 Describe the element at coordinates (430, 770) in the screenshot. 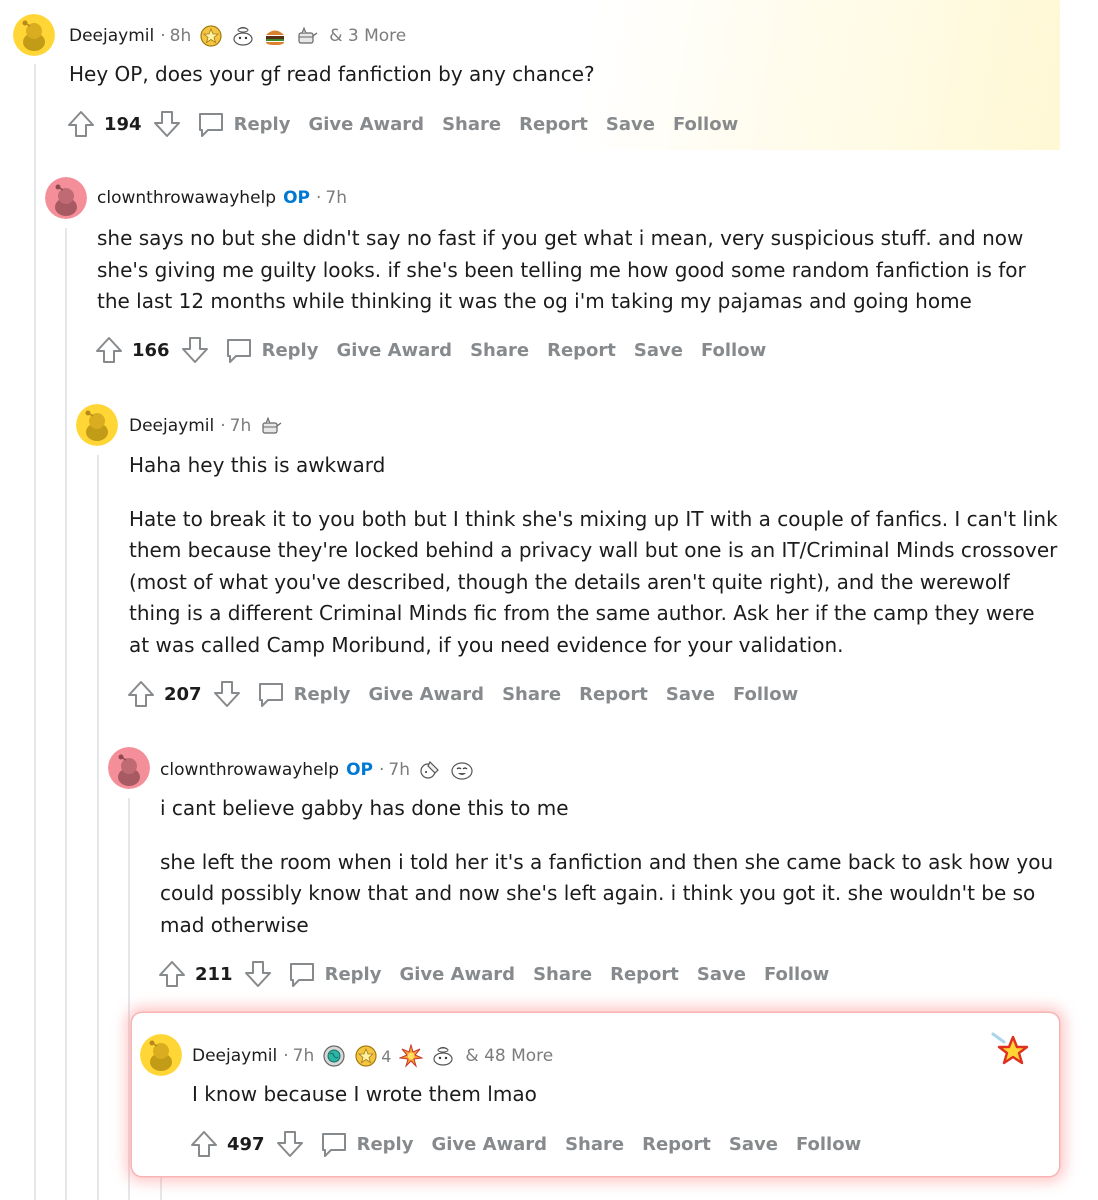

I see `facepalm-award-icon` at that location.